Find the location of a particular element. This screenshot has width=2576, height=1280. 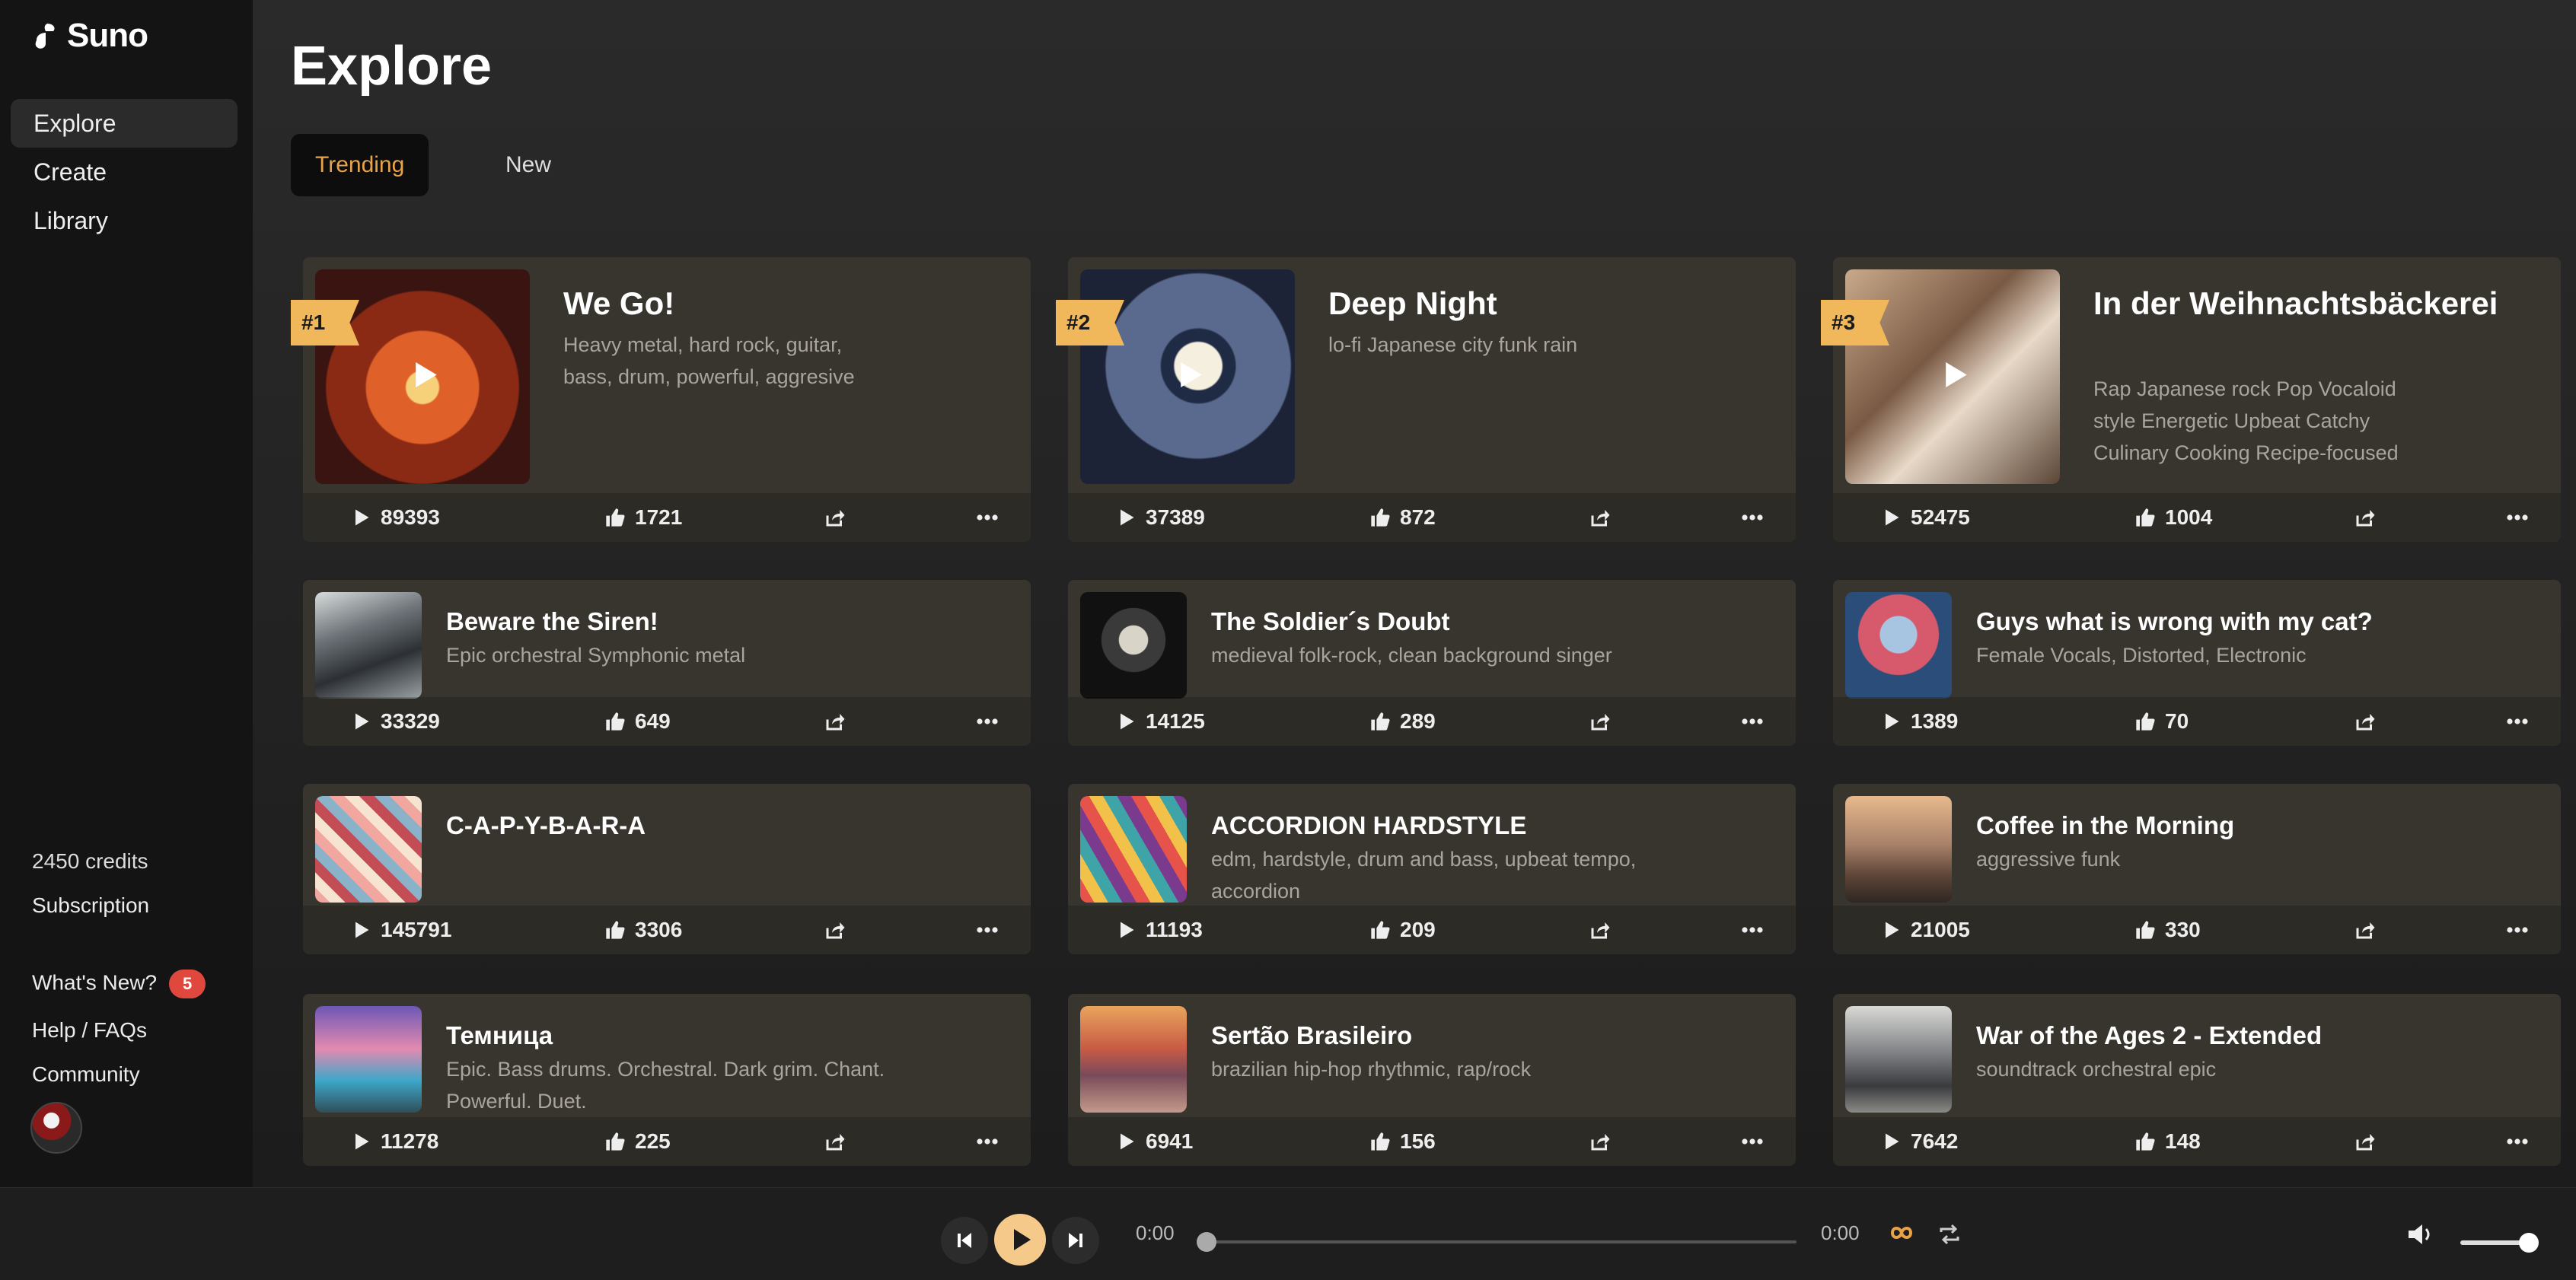

previous-button is located at coordinates (964, 1240).